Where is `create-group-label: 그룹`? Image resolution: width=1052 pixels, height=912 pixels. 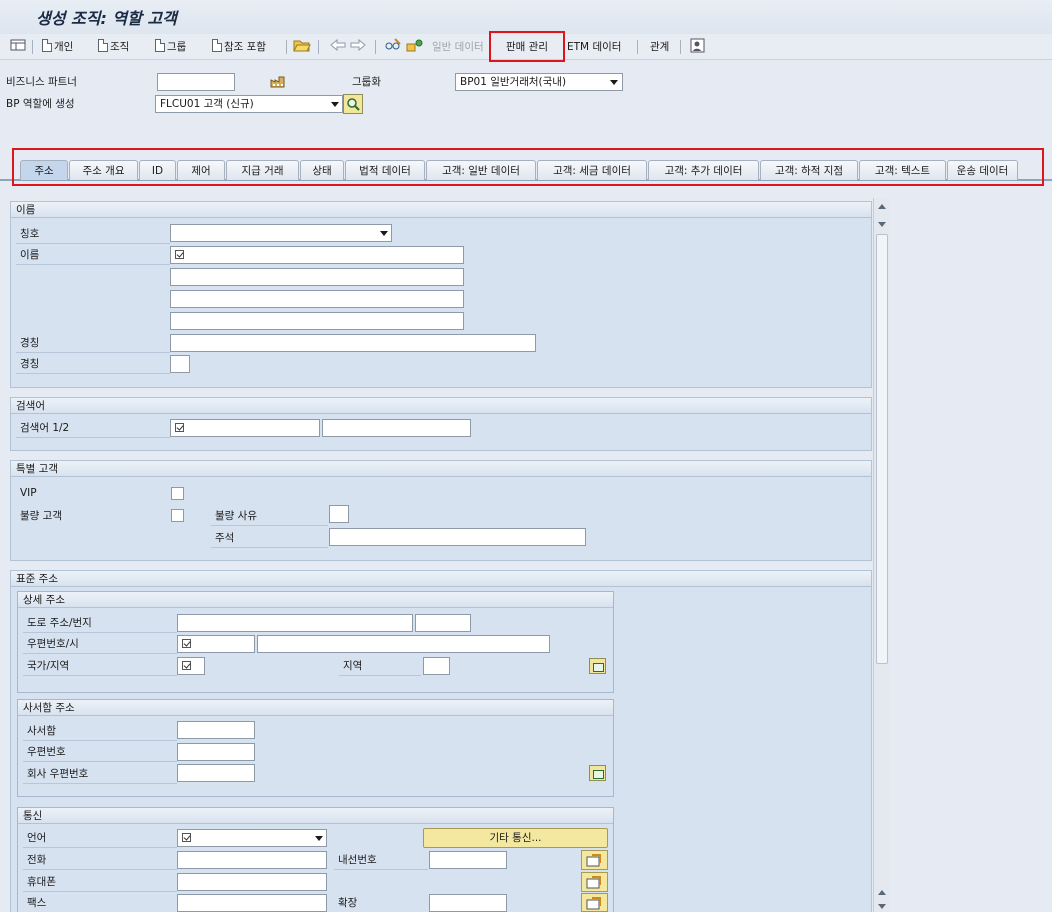
create-group-label: 그룹 is located at coordinates (177, 47).